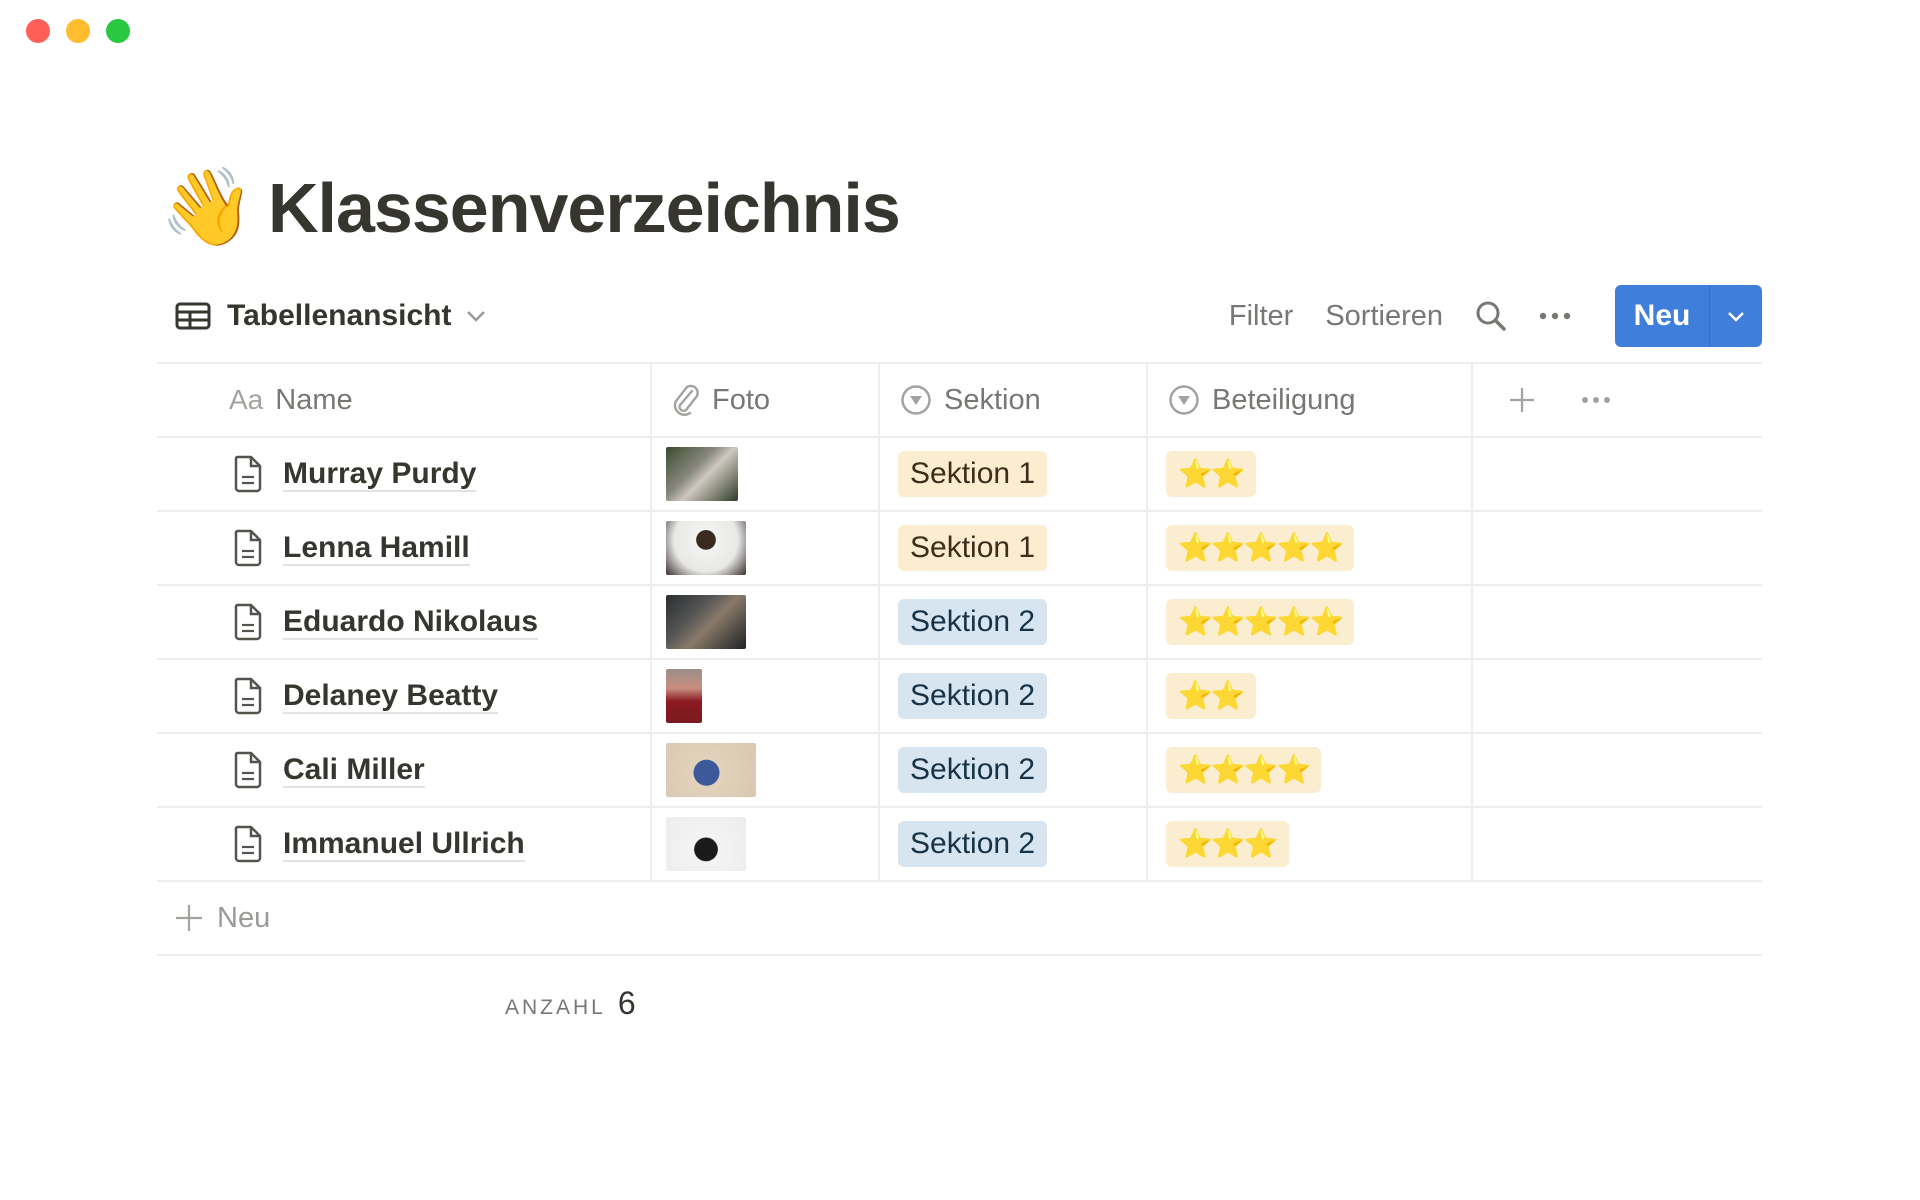  I want to click on table-icon, so click(193, 316).